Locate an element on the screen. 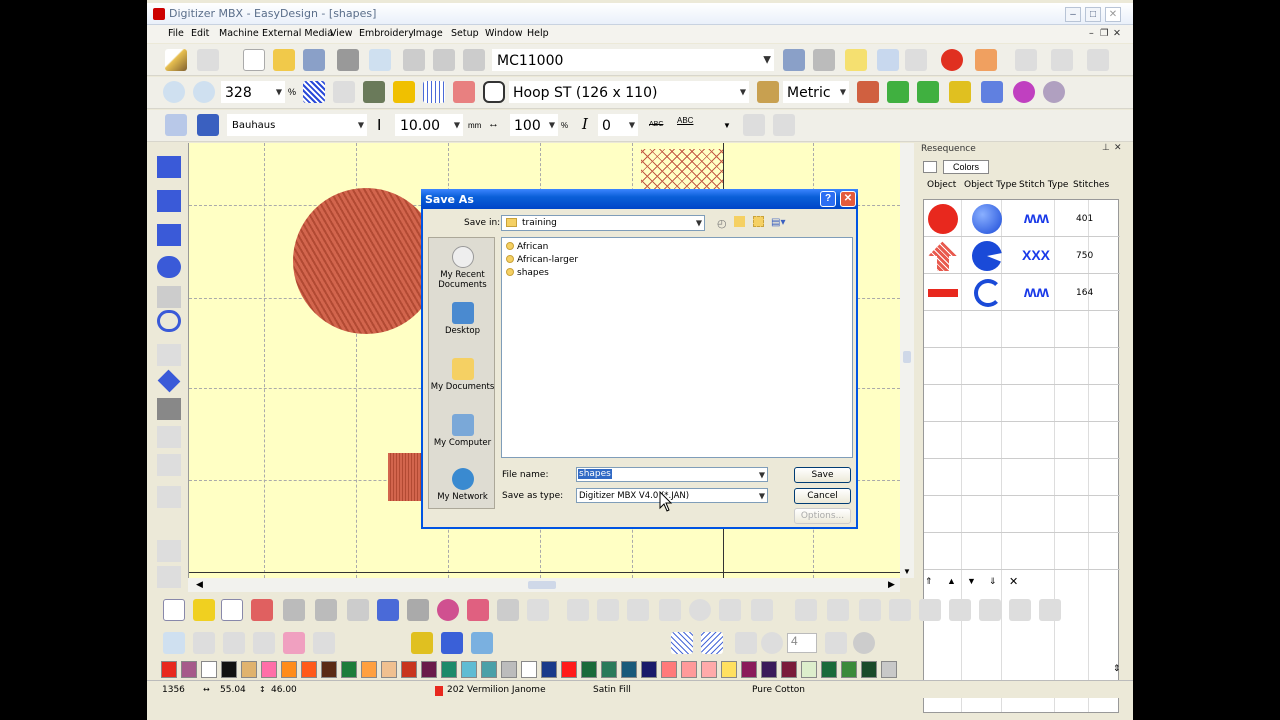 This screenshot has width=1280, height=720. move-down-icon: ▼ is located at coordinates (971, 581).